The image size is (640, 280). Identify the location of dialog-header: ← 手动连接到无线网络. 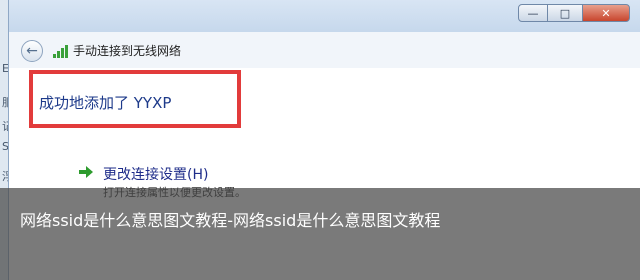
(324, 50).